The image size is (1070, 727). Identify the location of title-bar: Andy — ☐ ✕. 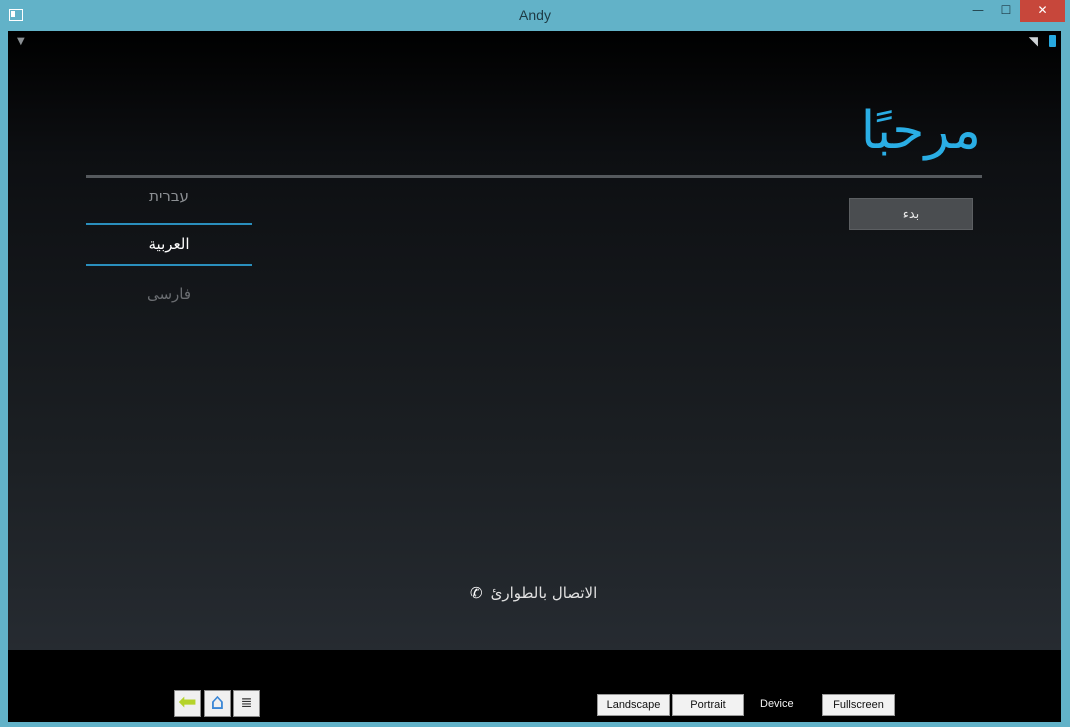
(535, 15).